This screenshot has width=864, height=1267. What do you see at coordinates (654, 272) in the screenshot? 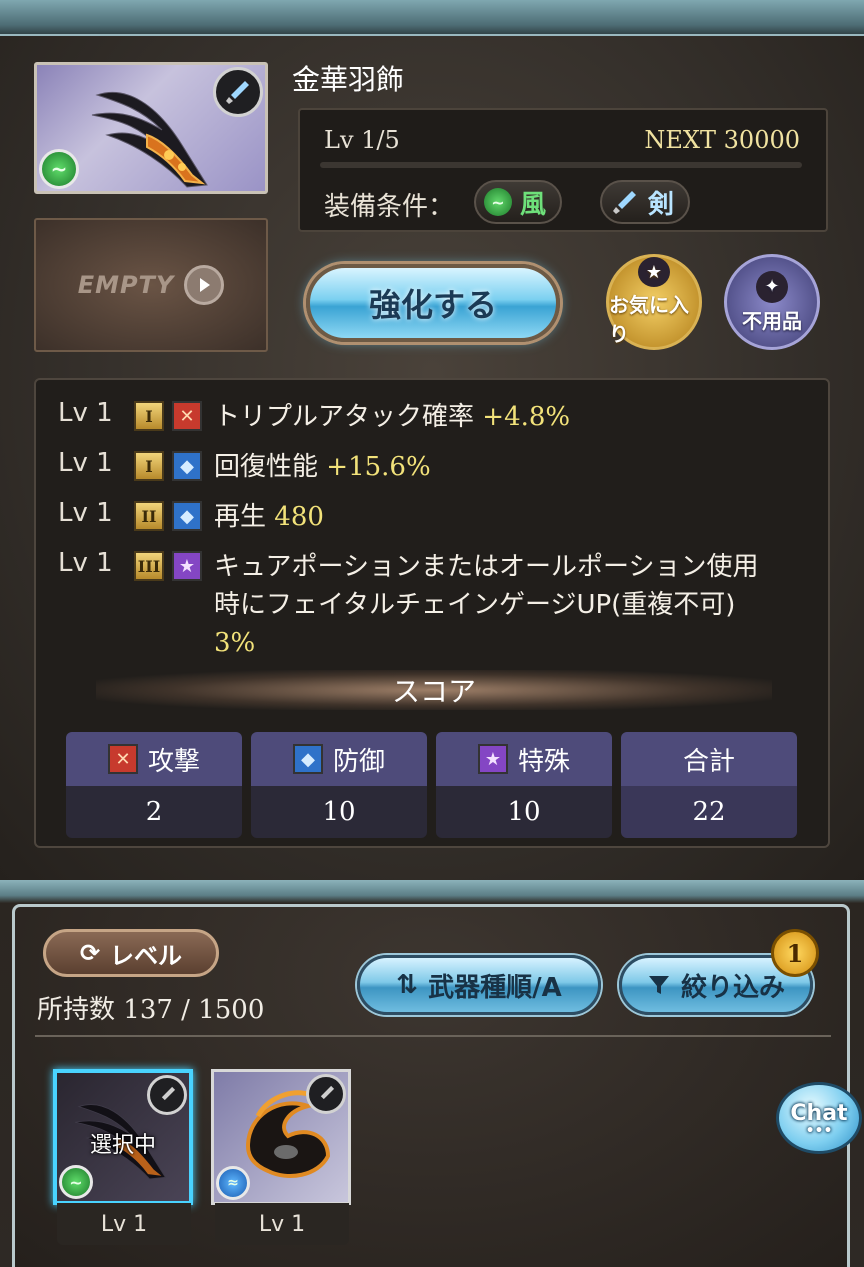
I see `star-icon: ★` at bounding box center [654, 272].